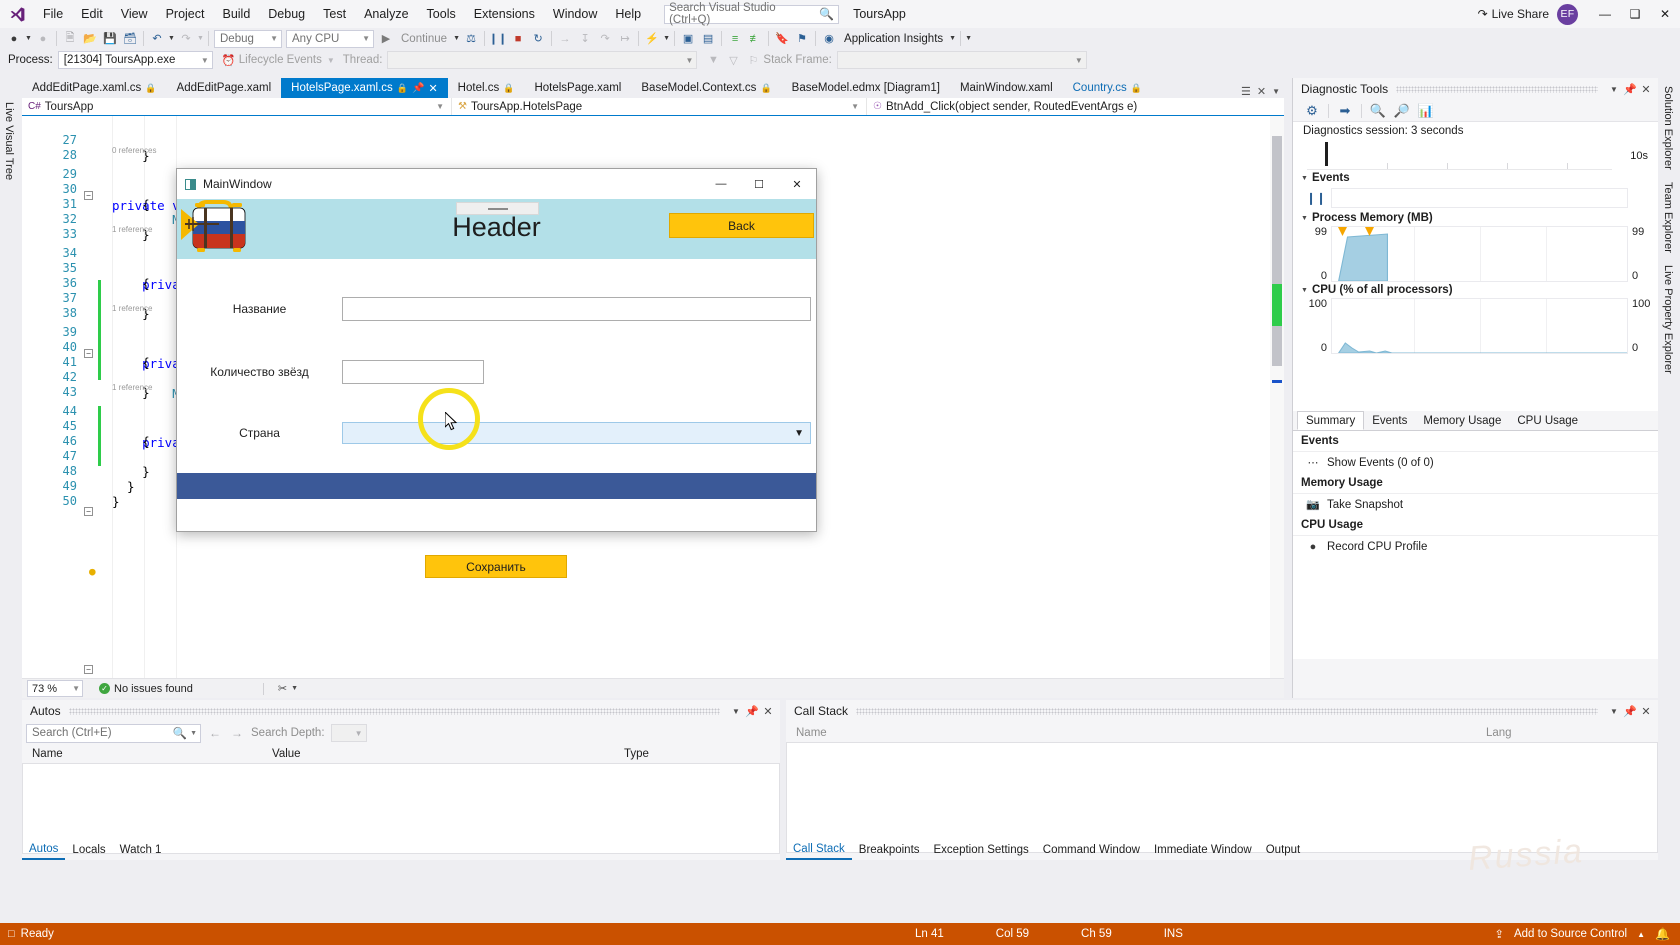  I want to click on panel-tab-call-stack: Call Stack, so click(819, 850).